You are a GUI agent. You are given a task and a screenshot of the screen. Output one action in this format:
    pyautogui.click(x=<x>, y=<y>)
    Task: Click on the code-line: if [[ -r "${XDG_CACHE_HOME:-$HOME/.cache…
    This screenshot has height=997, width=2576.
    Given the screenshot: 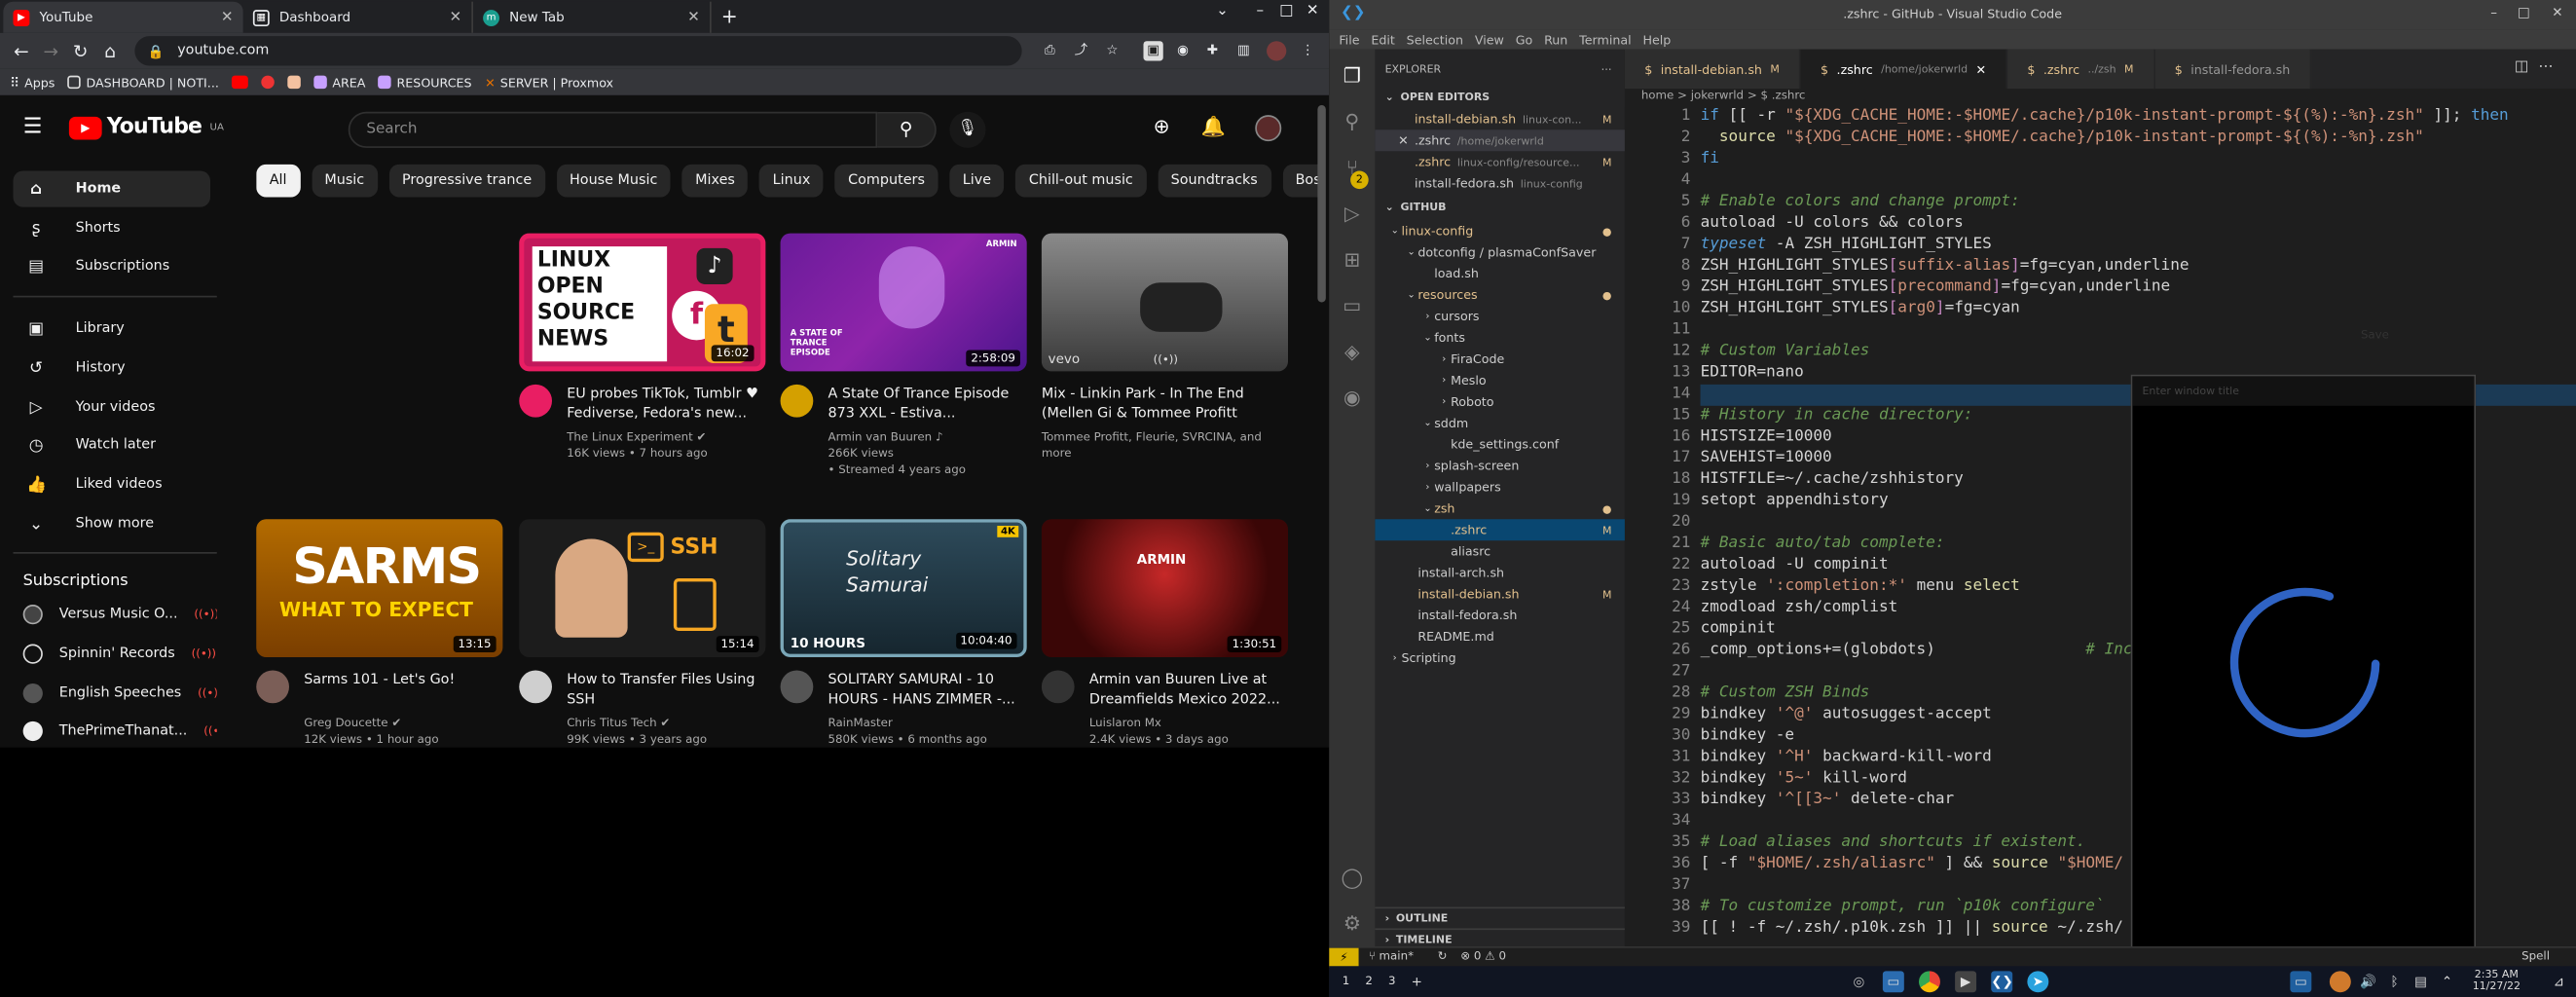 What is the action you would take?
    pyautogui.click(x=2105, y=116)
    